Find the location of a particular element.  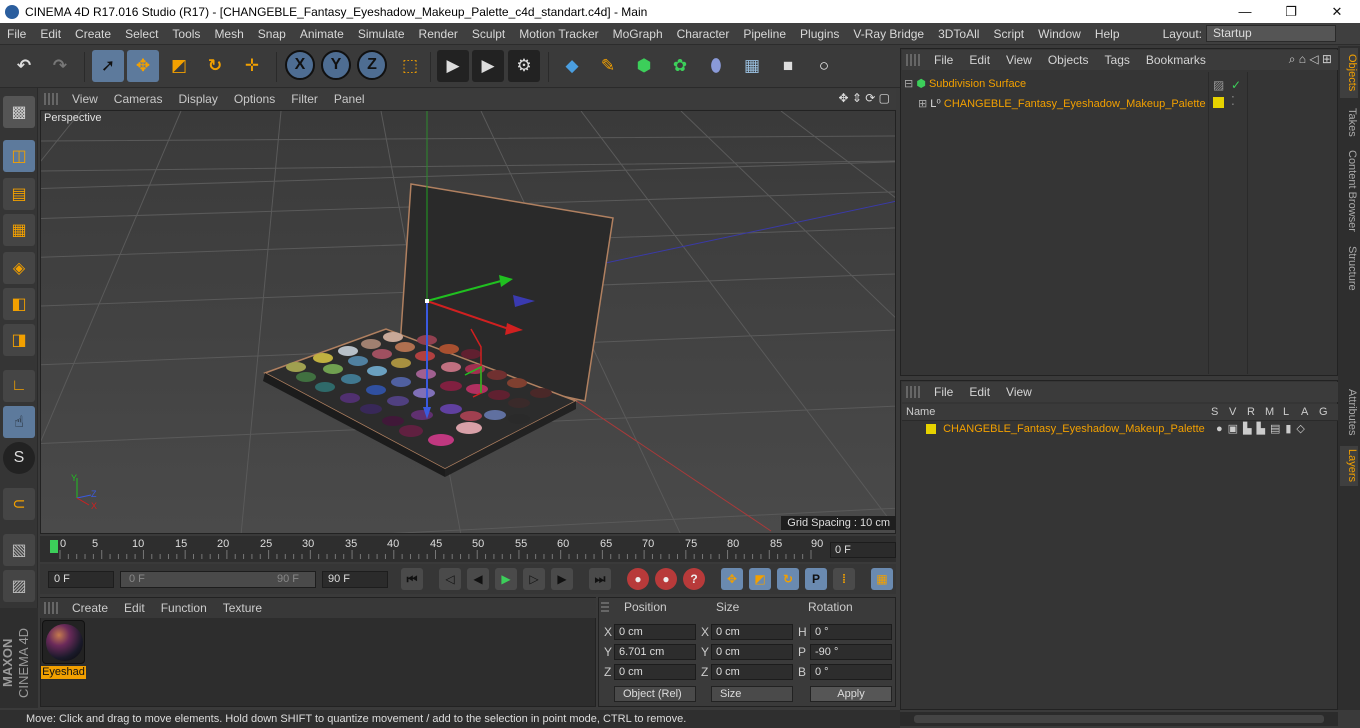

snap-icon: S is located at coordinates (19, 458).